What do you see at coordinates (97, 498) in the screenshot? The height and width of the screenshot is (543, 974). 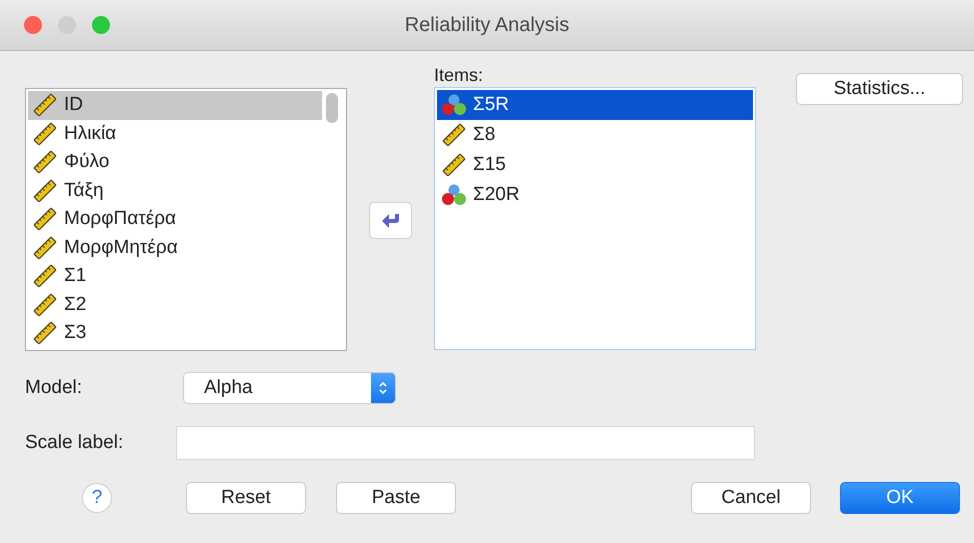 I see `help-button: ?` at bounding box center [97, 498].